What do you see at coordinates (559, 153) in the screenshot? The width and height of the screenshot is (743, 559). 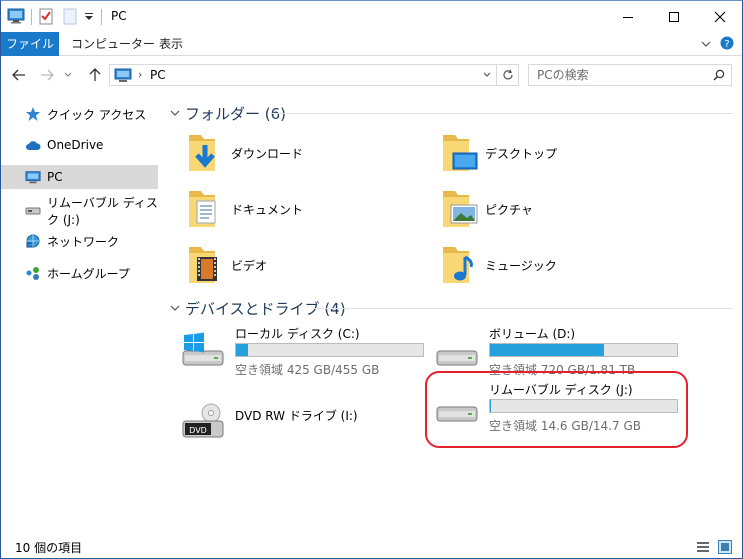 I see `folder-desktop: デスクトップ` at bounding box center [559, 153].